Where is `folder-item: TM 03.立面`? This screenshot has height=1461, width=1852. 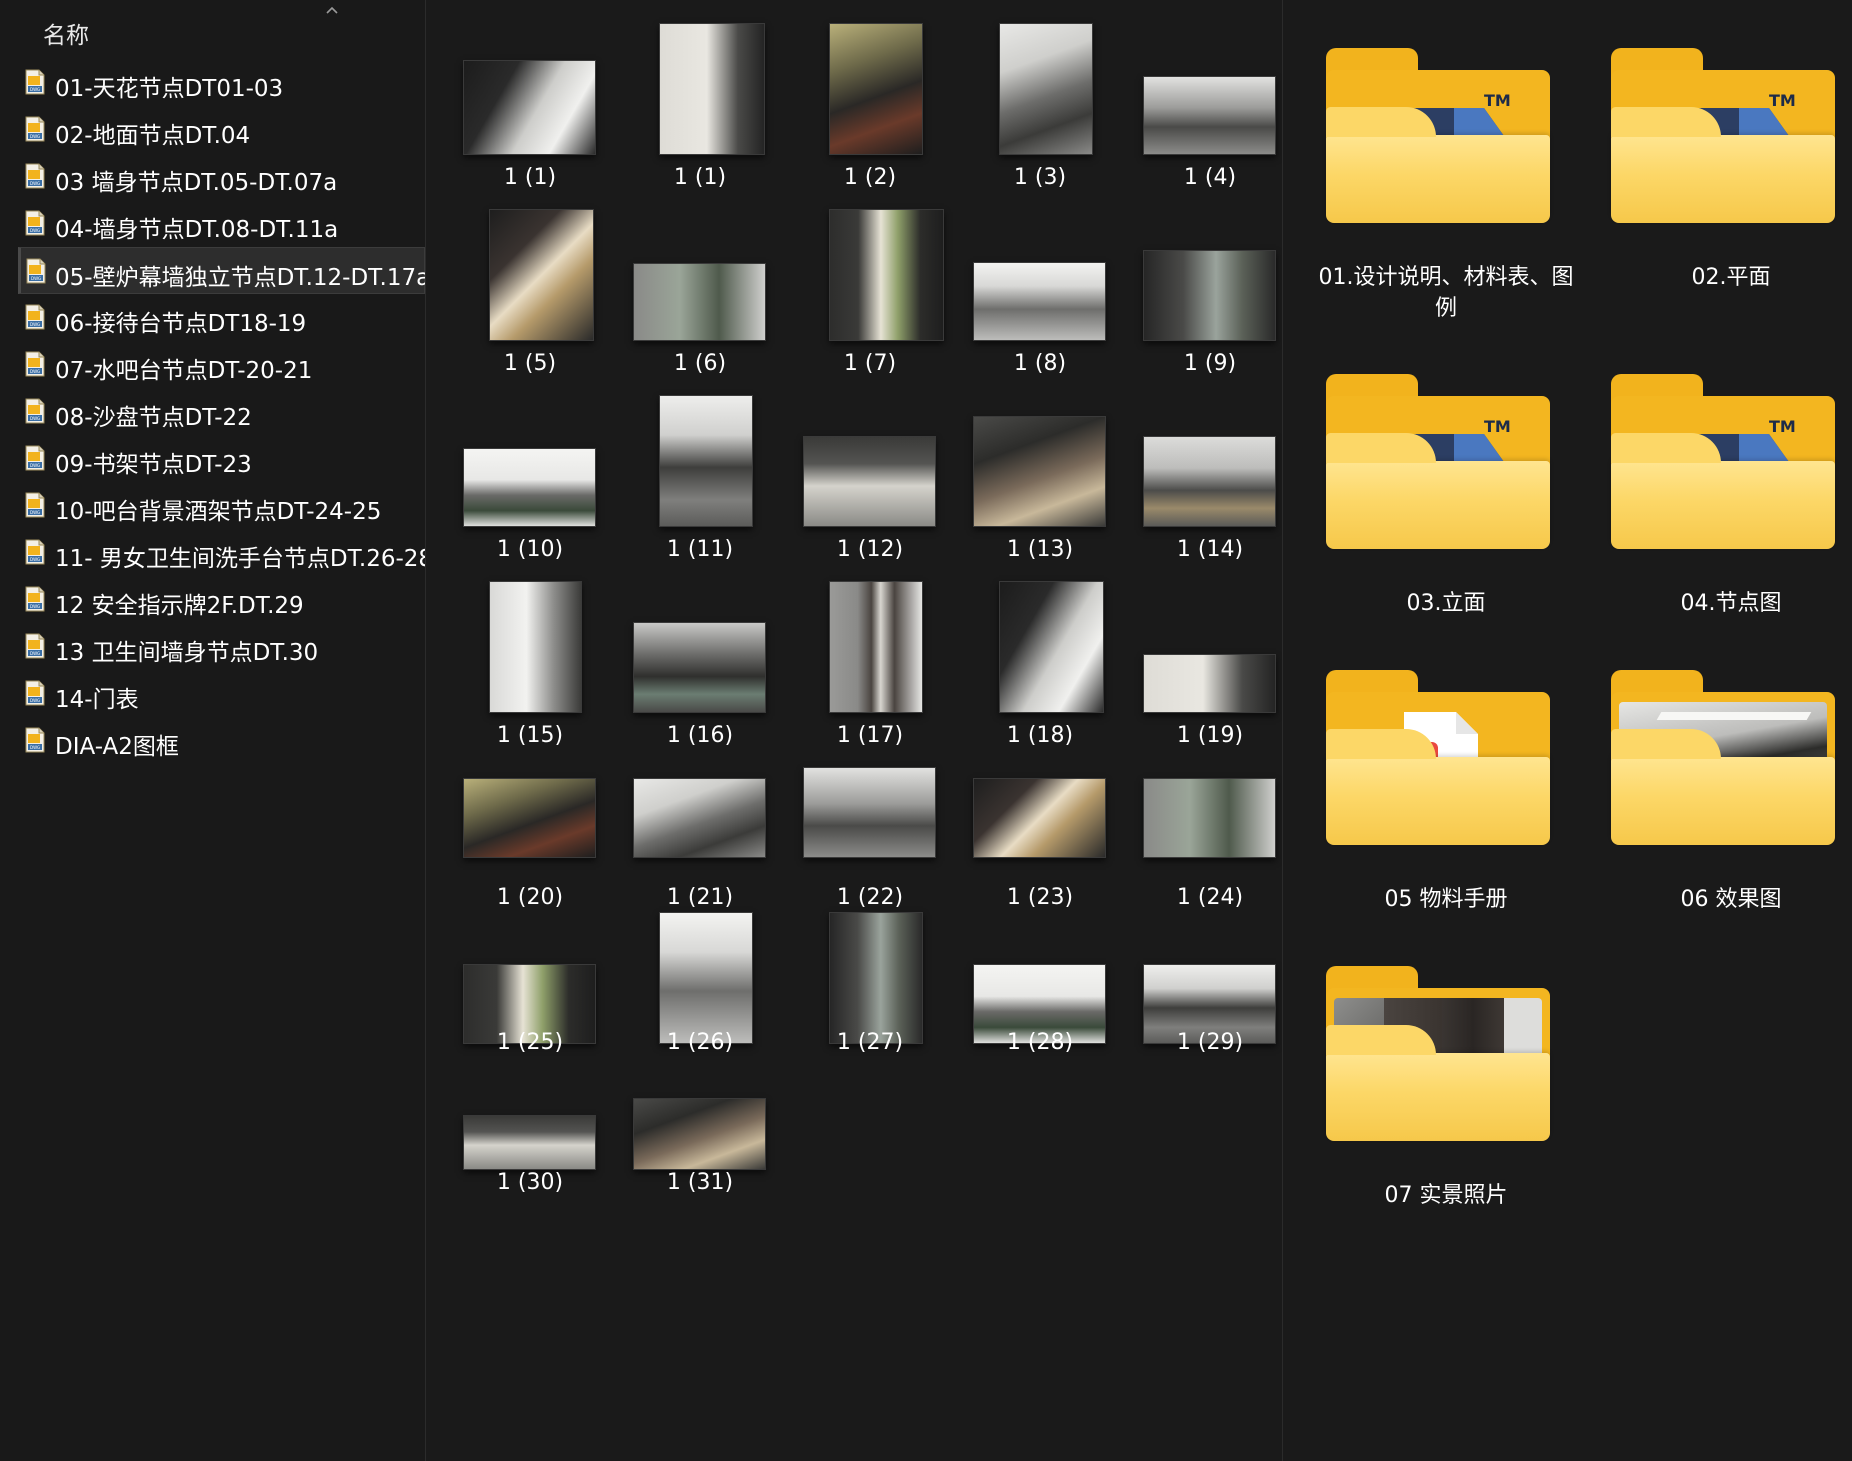 folder-item: TM 03.立面 is located at coordinates (1429, 512).